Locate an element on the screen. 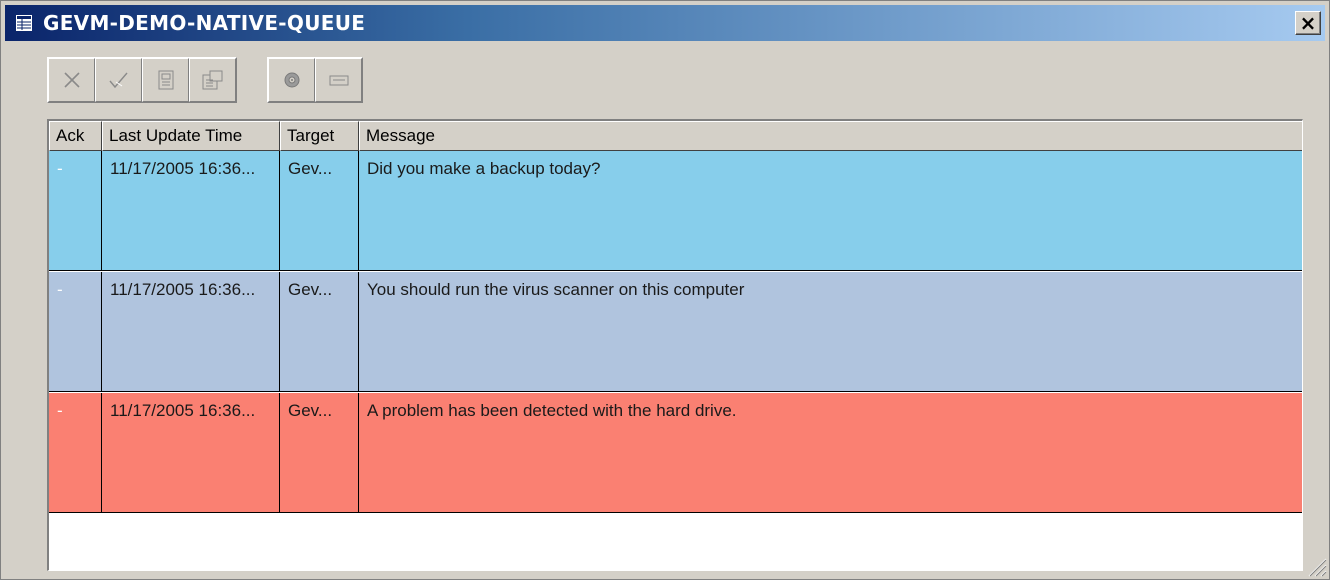  delete-button is located at coordinates (71, 80).